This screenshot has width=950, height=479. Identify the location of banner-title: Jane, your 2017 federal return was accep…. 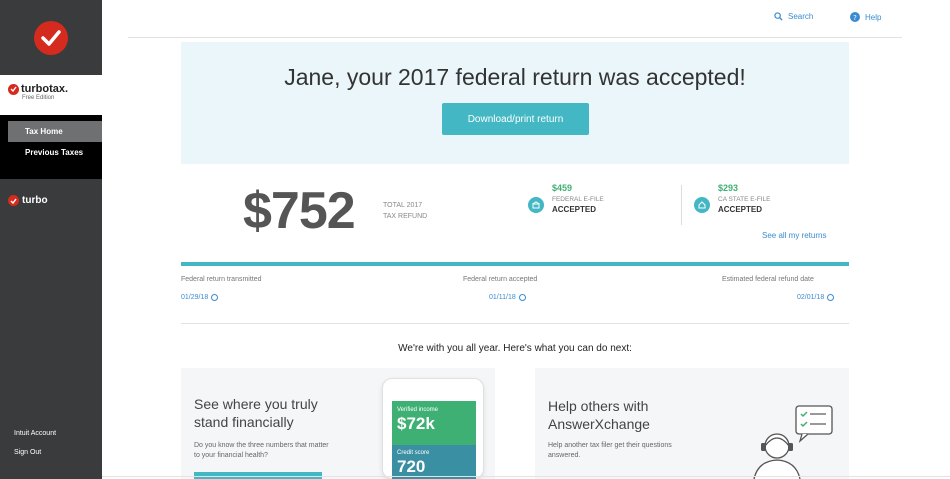
(515, 77).